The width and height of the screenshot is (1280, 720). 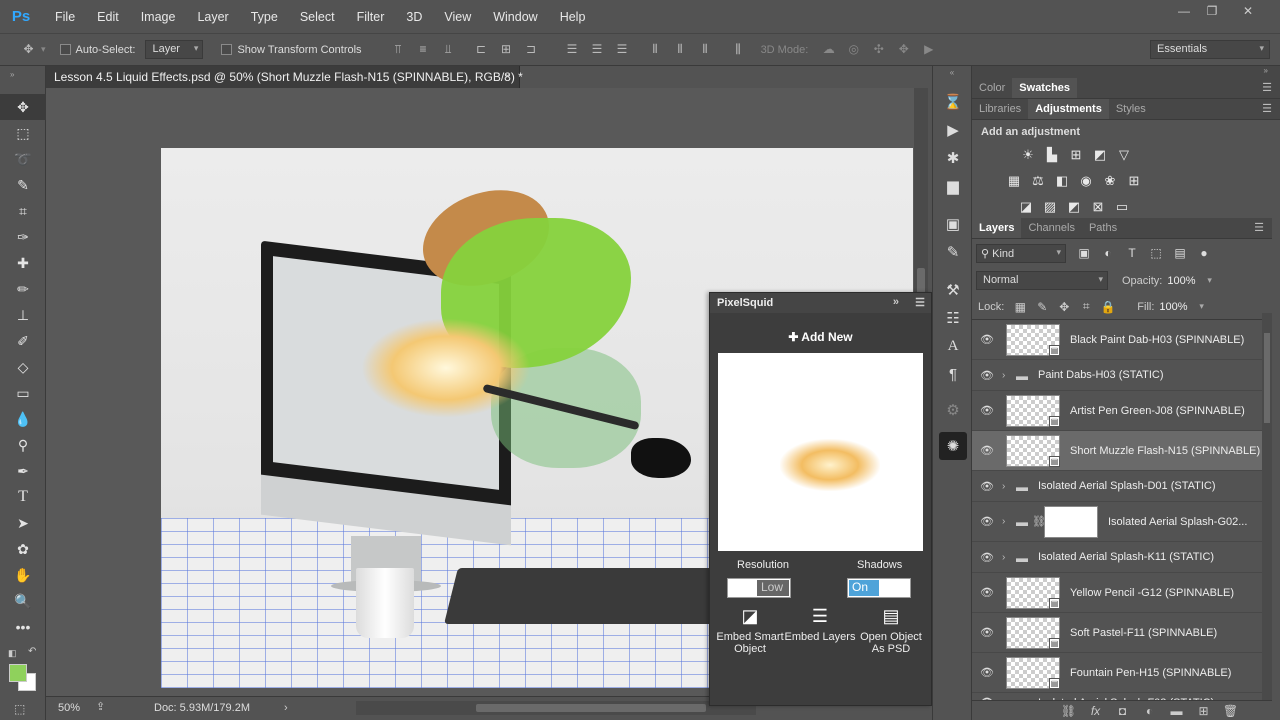 What do you see at coordinates (23, 237) in the screenshot?
I see `eyedropper-tool: ✑` at bounding box center [23, 237].